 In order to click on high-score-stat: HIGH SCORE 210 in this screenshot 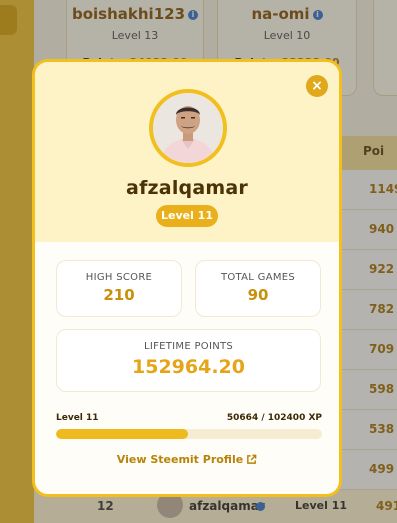, I will do `click(119, 288)`.